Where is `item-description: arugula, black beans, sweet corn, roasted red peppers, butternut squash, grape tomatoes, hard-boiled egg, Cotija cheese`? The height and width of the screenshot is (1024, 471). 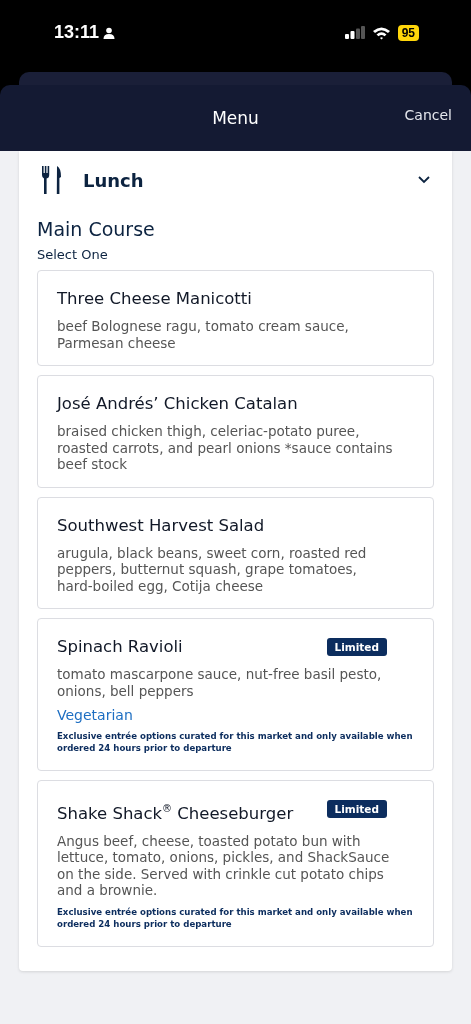 item-description: arugula, black beans, sweet corn, roasted red peppers, butternut squash, grape tomatoes, hard-boiled egg, Cotija cheese is located at coordinates (212, 569).